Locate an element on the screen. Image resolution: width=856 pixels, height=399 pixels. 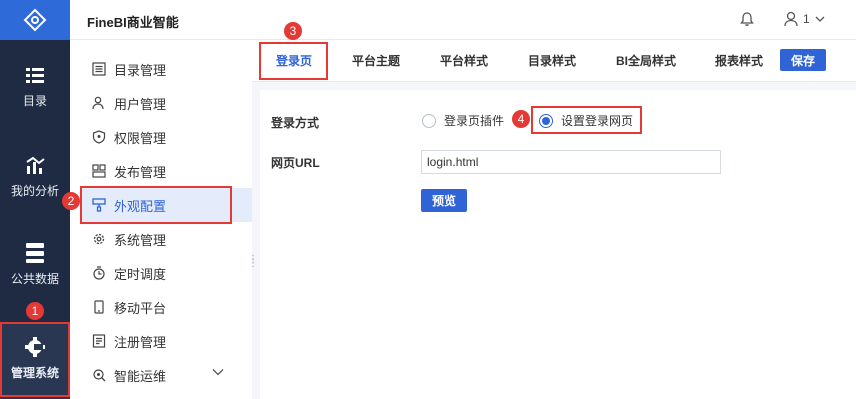
app-title: FineBI商业智能 is located at coordinates (133, 22).